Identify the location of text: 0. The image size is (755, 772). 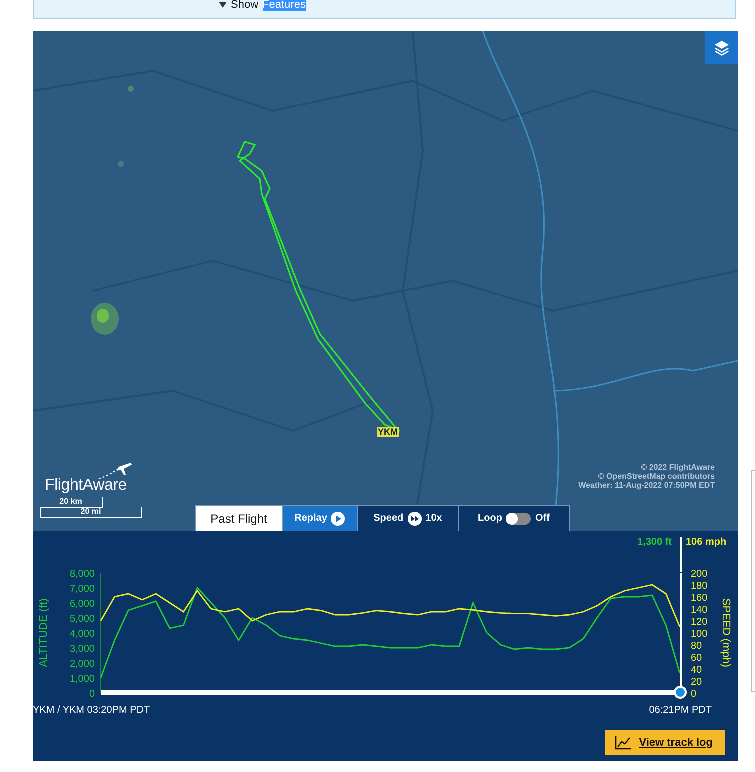
(92, 694).